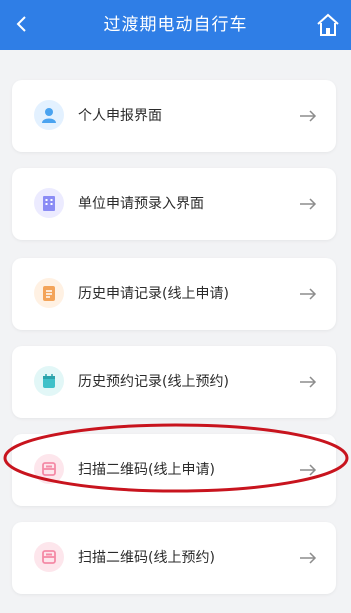 The height and width of the screenshot is (613, 351). I want to click on home-icon, so click(328, 24).